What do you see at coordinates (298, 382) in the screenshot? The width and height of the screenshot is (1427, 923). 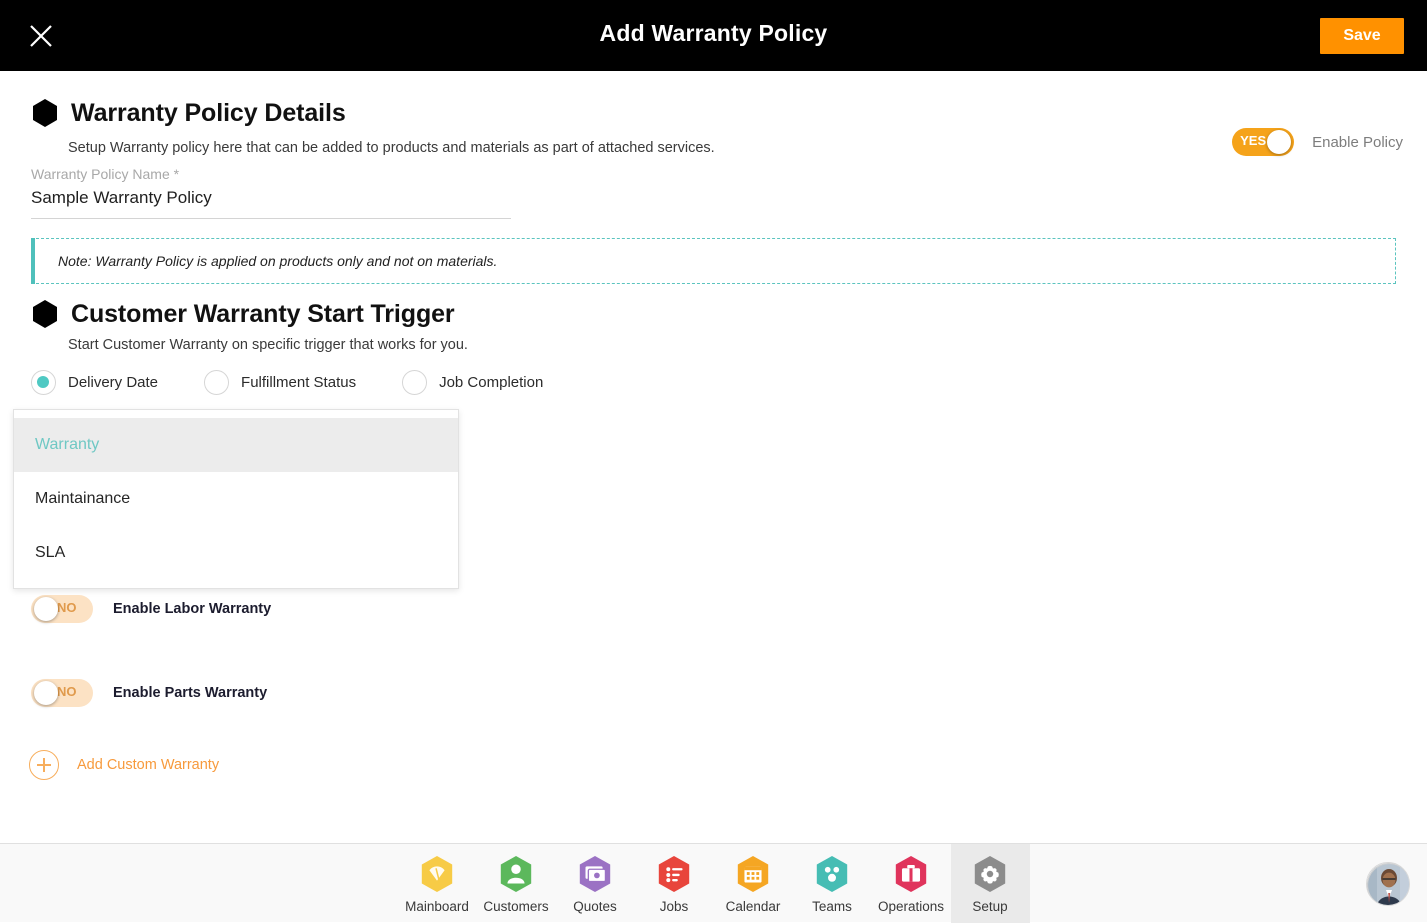 I see `radio-label: Fulfillment Status` at bounding box center [298, 382].